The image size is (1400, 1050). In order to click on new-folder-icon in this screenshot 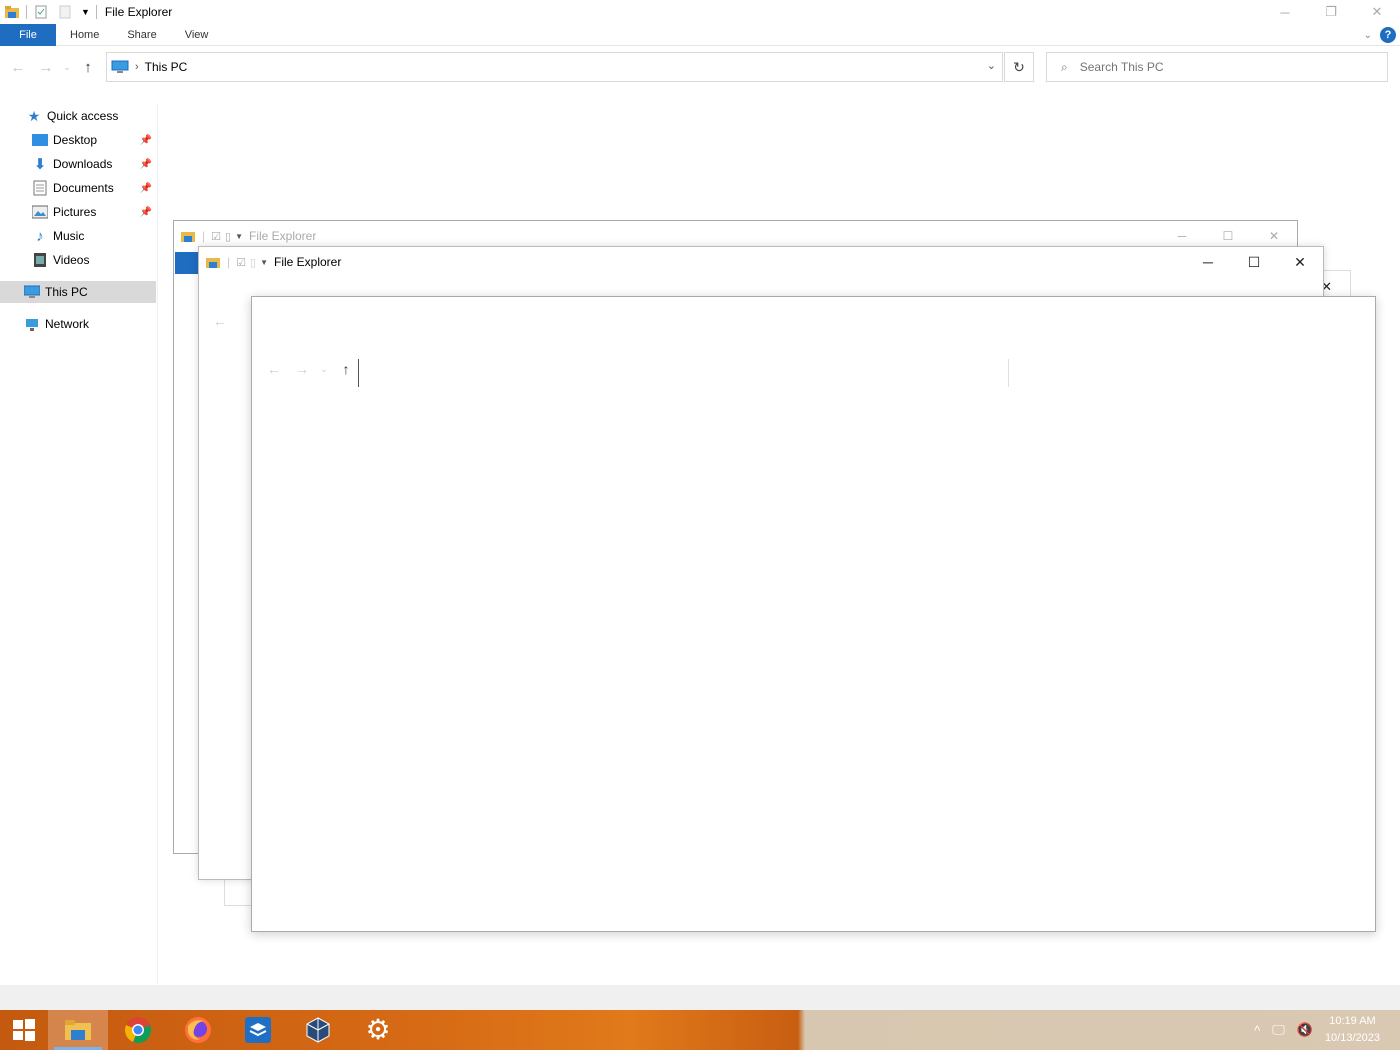, I will do `click(65, 12)`.